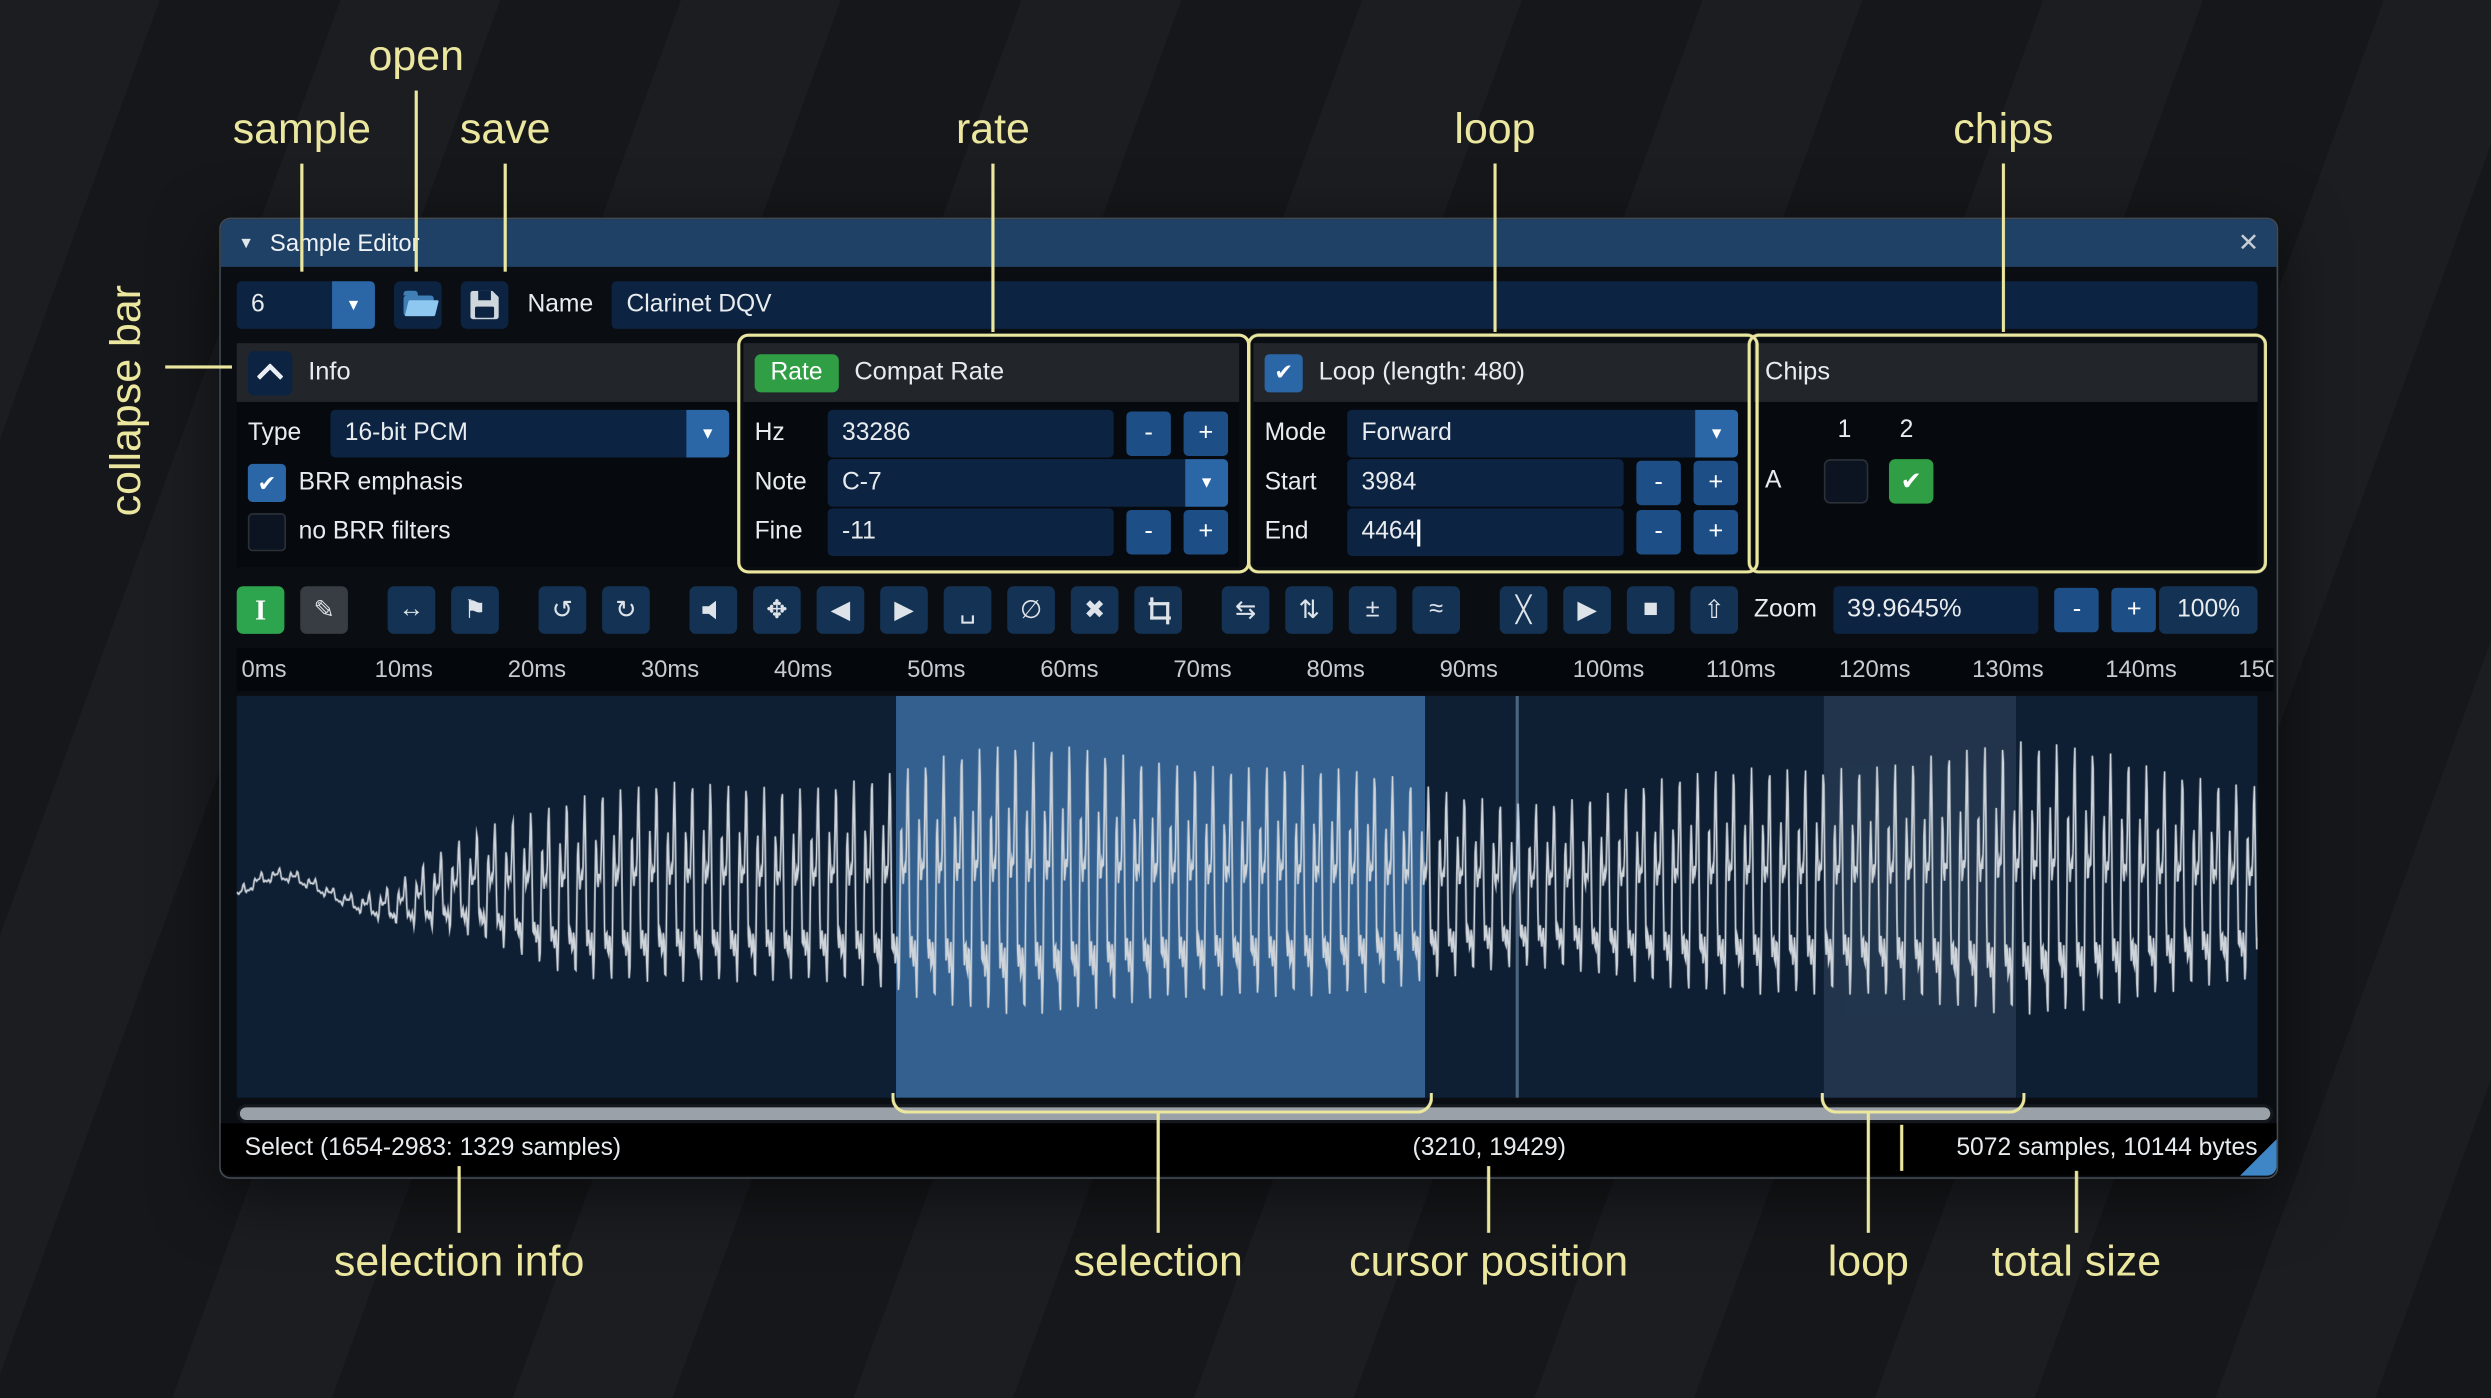 Image resolution: width=2491 pixels, height=1398 pixels. What do you see at coordinates (537, 670) in the screenshot?
I see `ruler-label: 20ms` at bounding box center [537, 670].